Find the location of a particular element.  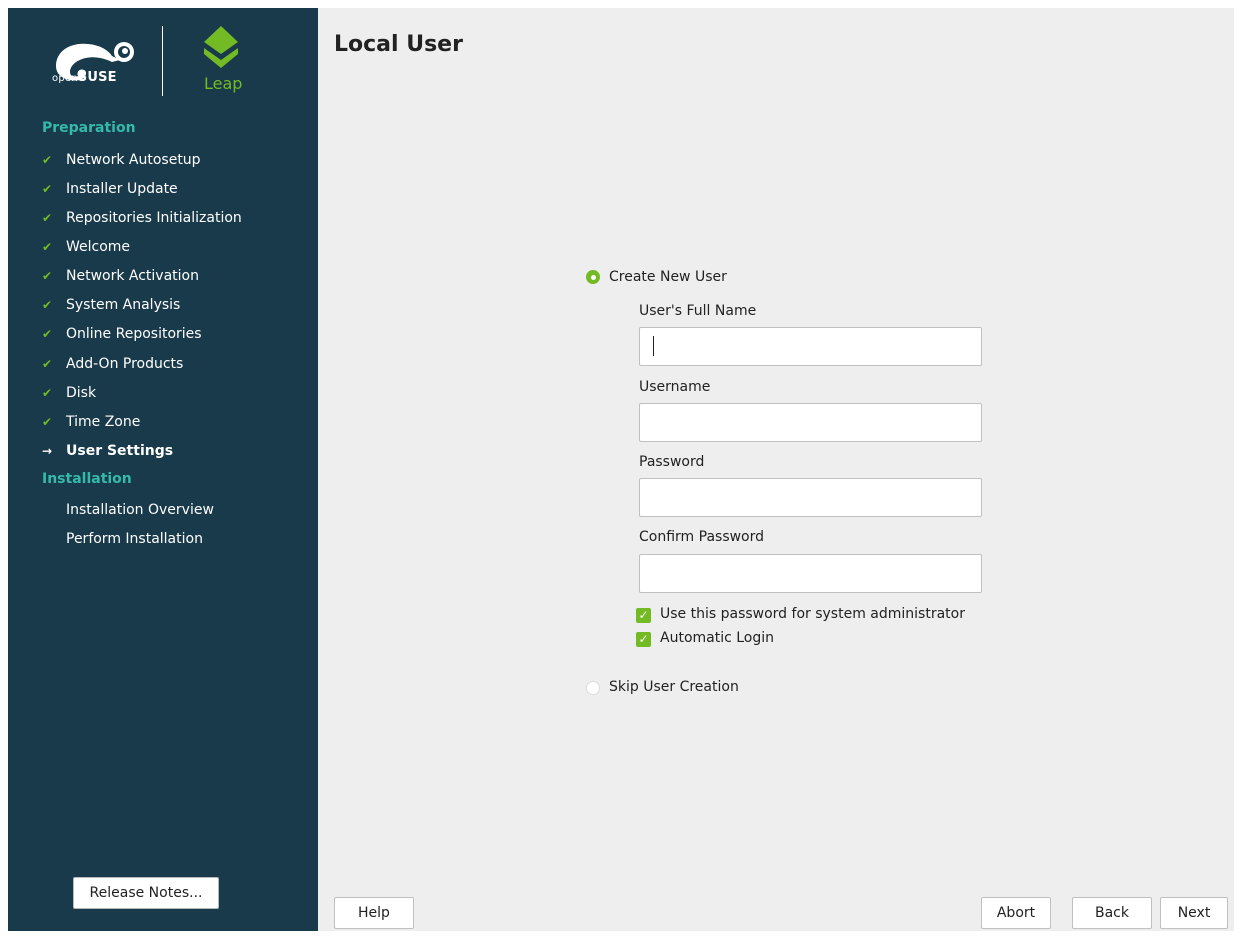

sidebar-item-welcome: ✔ Welcome is located at coordinates (86, 247).